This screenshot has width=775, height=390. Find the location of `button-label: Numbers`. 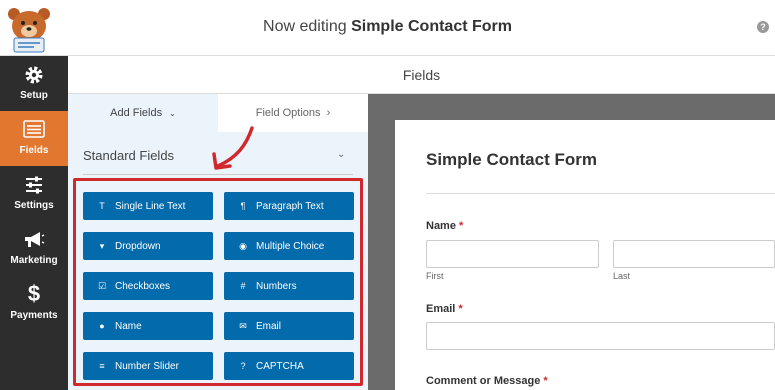

button-label: Numbers is located at coordinates (276, 286).